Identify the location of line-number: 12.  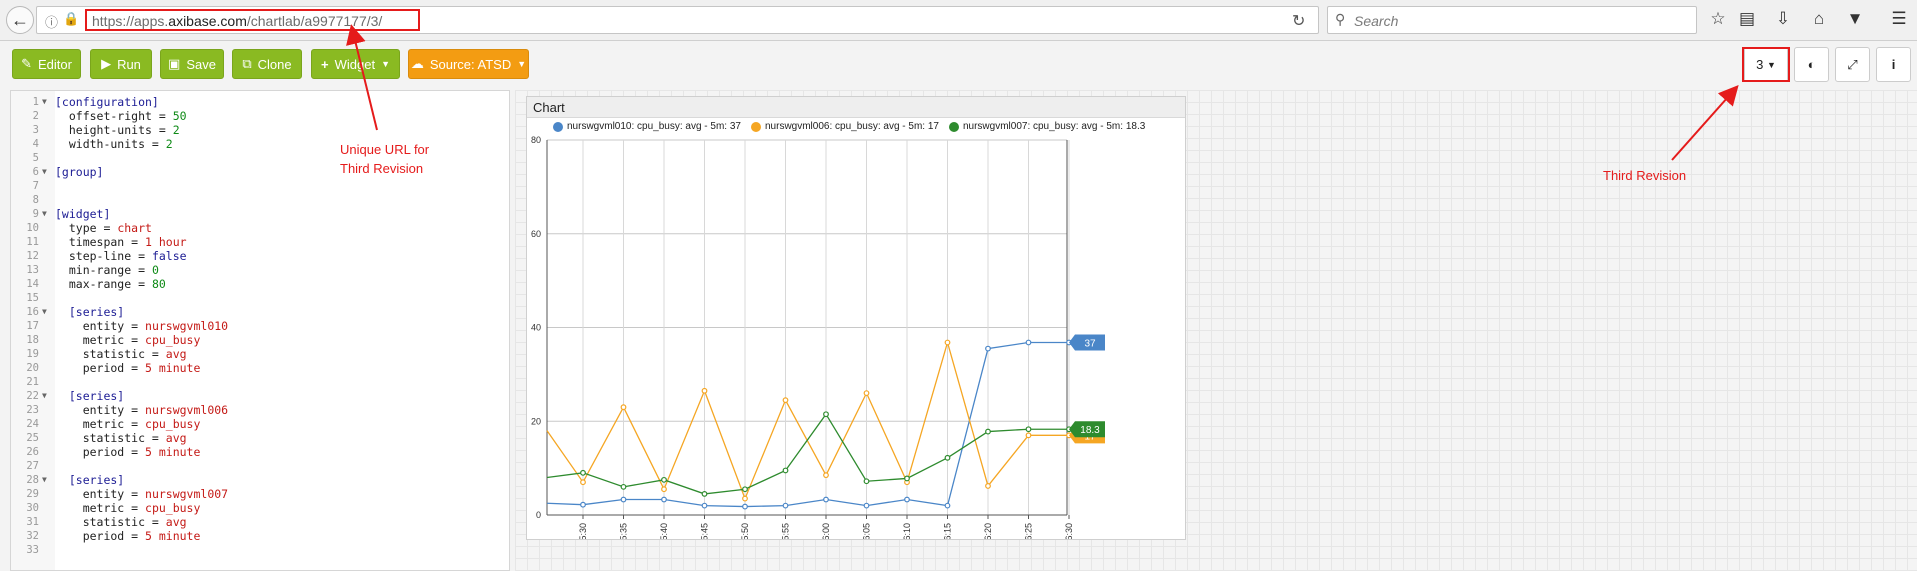
(32, 256).